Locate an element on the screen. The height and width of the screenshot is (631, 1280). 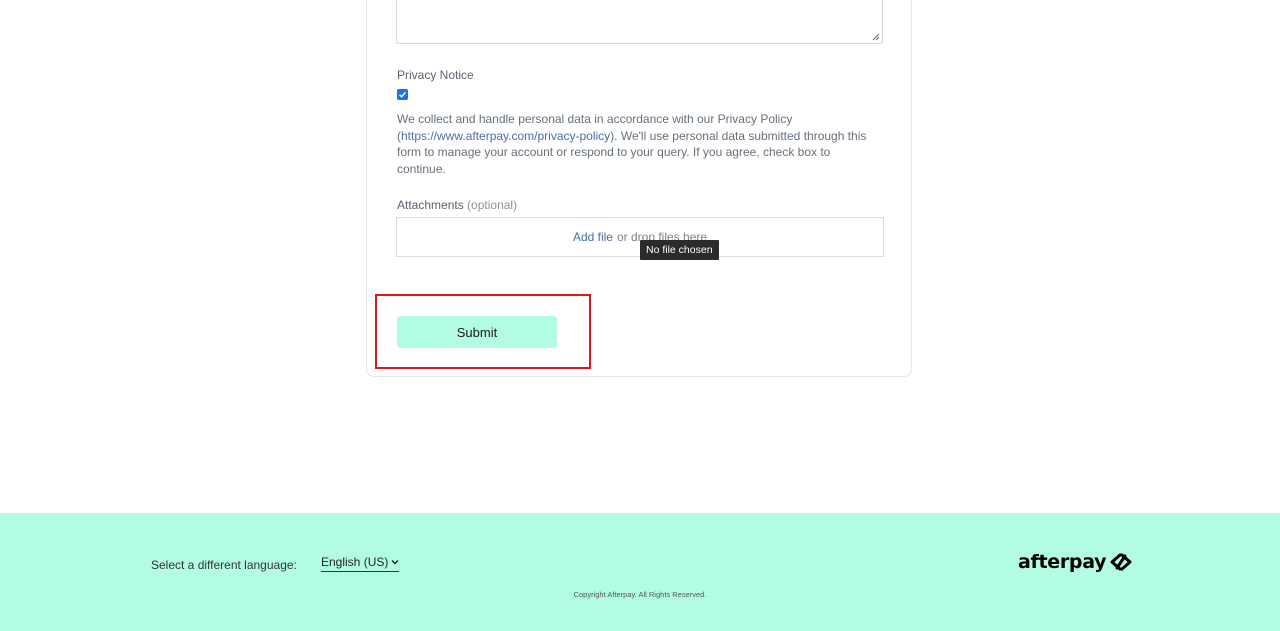
message-textarea is located at coordinates (639, 22).